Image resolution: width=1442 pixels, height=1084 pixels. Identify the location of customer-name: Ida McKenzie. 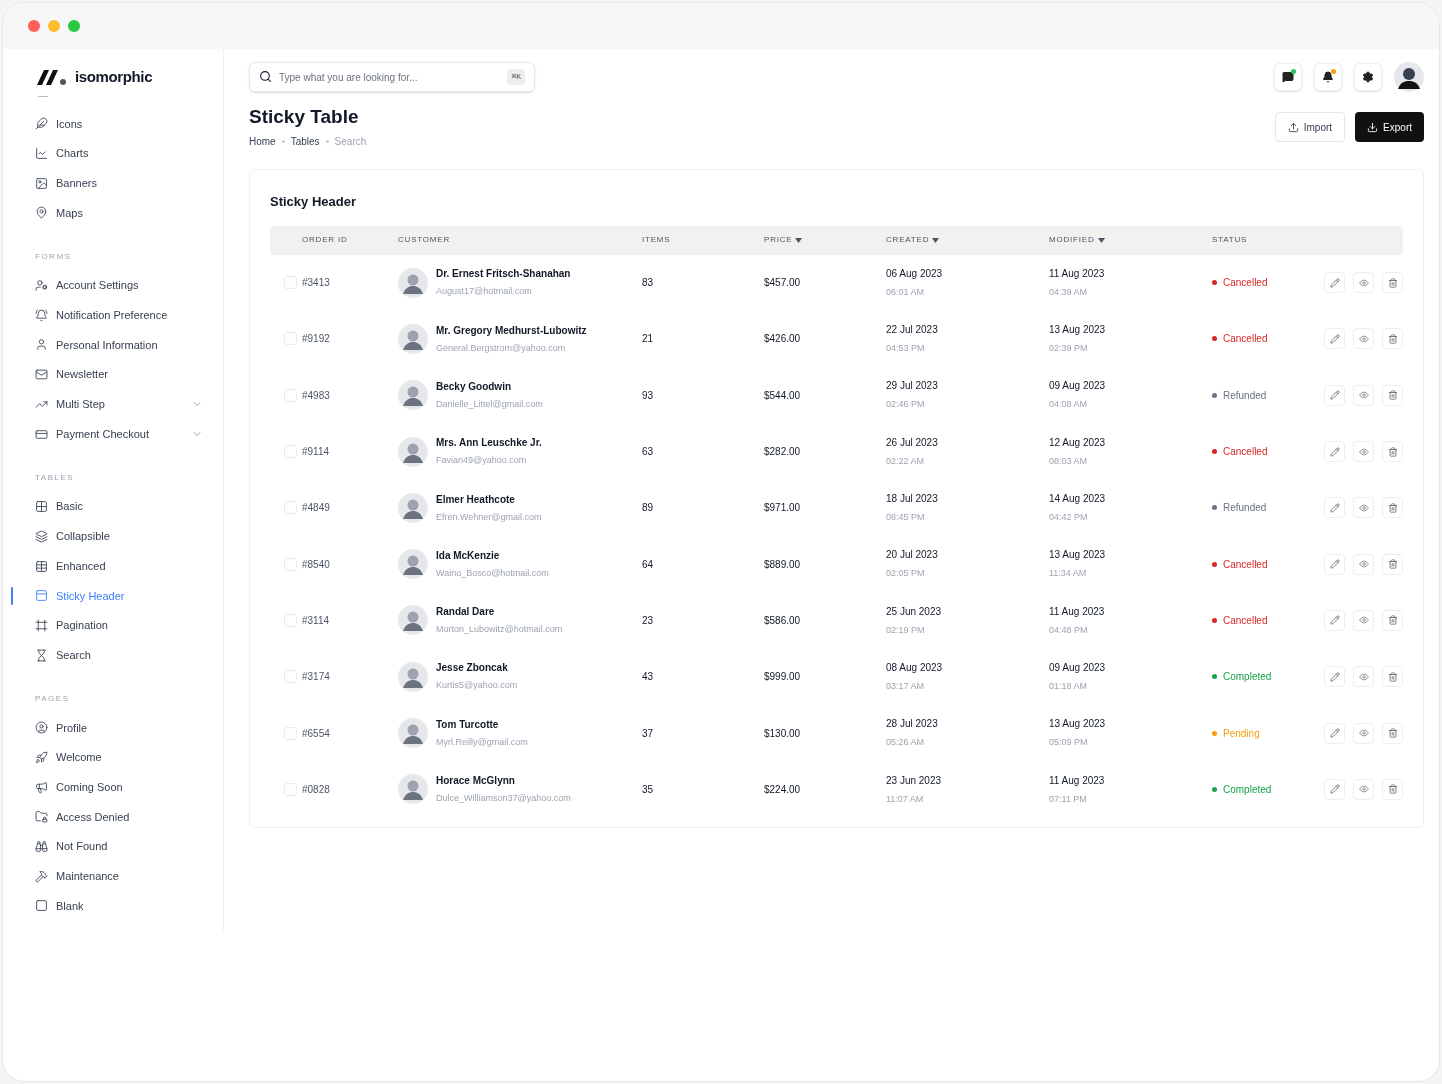
(468, 555).